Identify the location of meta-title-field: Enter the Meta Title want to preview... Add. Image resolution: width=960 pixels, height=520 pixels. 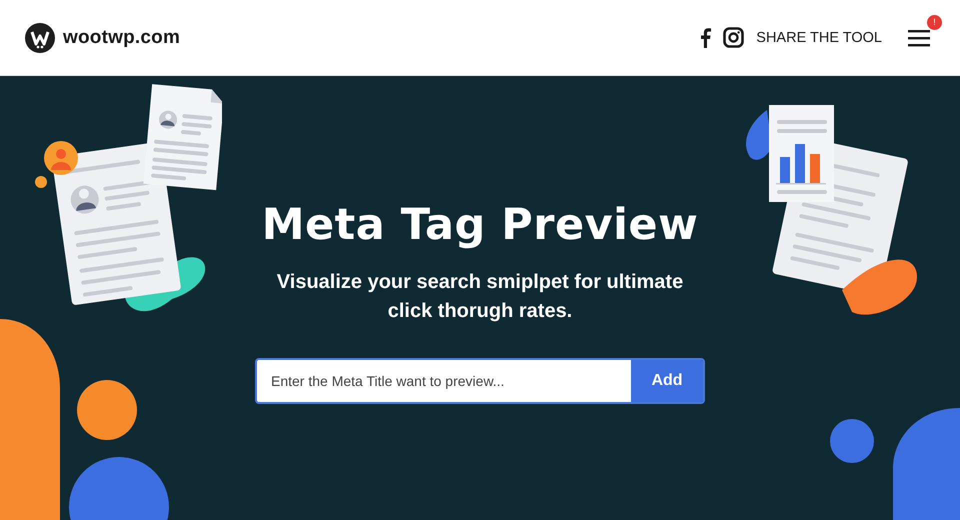
(480, 381).